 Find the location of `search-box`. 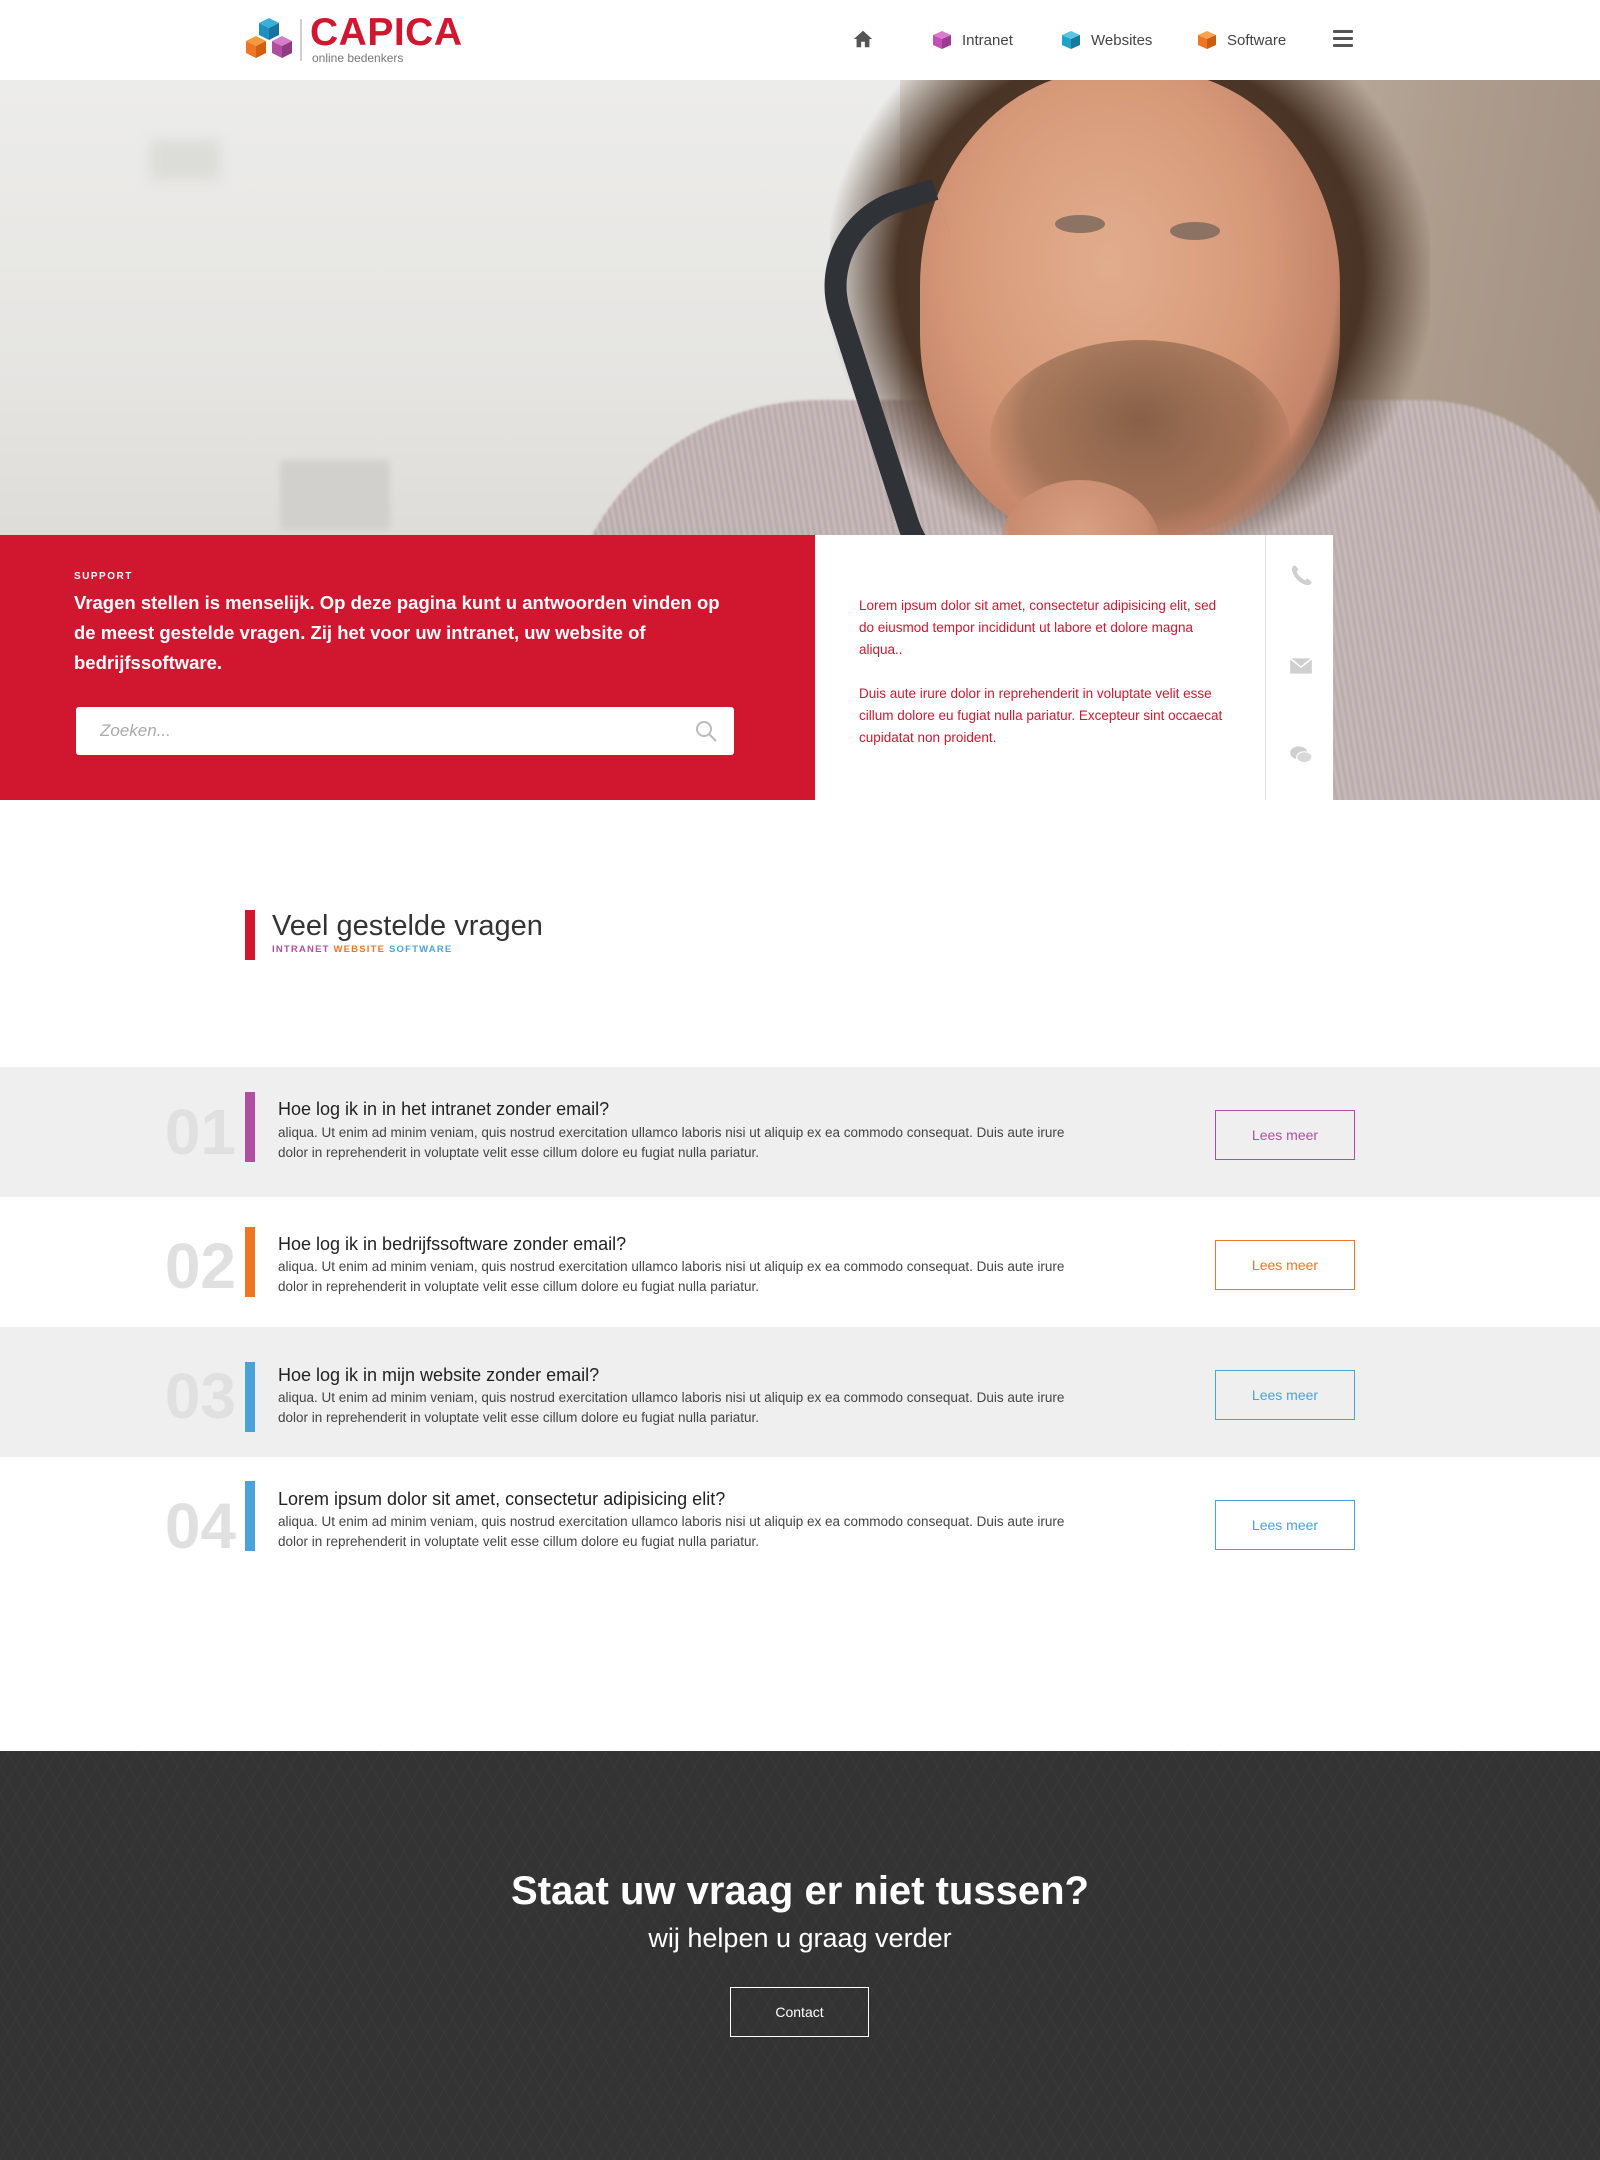

search-box is located at coordinates (405, 731).